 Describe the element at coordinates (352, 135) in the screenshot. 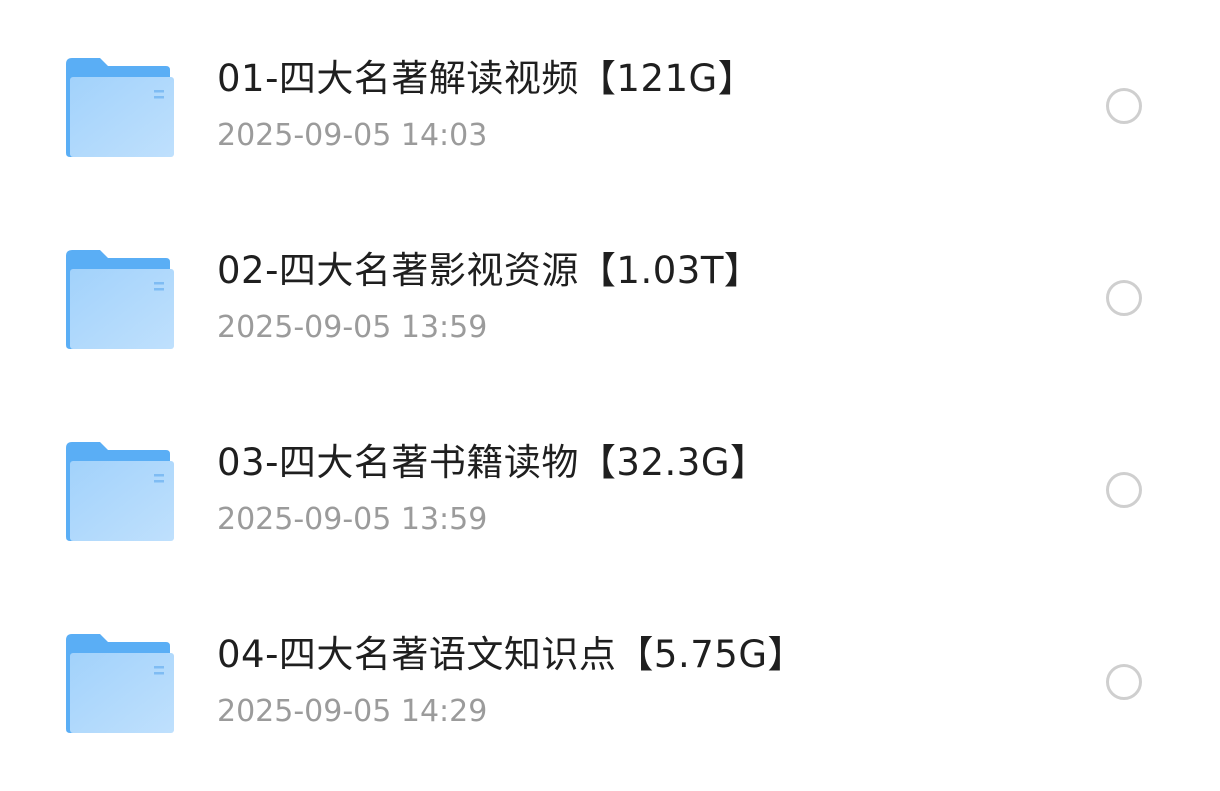

I see `file-date: 2025-09-05 14:03` at that location.